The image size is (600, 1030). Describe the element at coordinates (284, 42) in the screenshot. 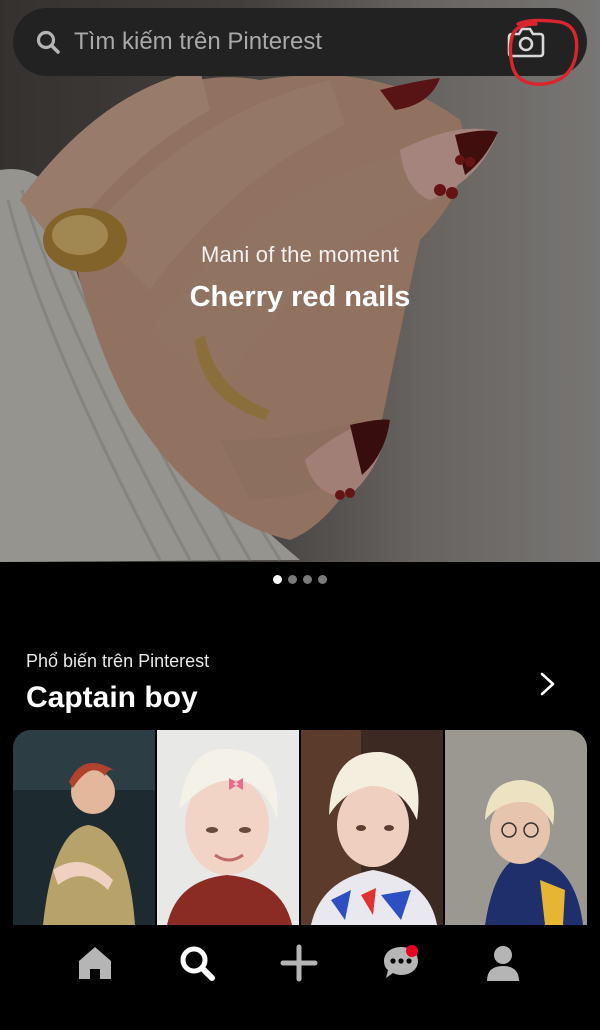

I see `search-input` at that location.